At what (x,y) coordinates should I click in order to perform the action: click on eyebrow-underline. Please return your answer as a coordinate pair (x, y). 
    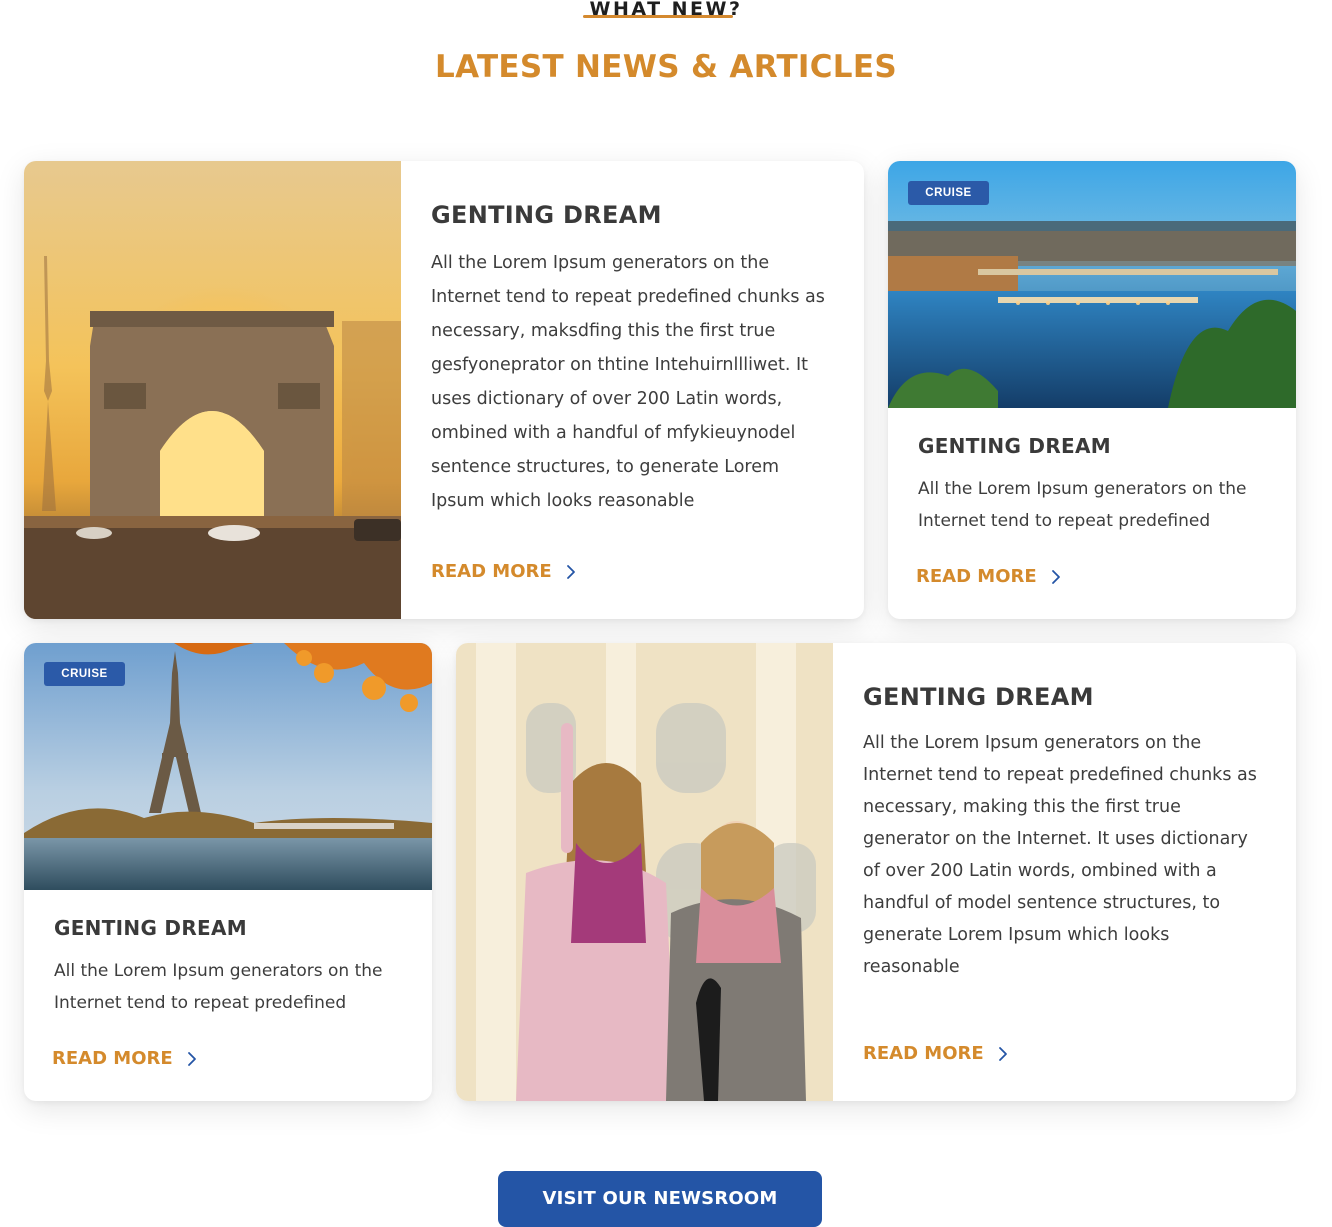
    Looking at the image, I should click on (658, 16).